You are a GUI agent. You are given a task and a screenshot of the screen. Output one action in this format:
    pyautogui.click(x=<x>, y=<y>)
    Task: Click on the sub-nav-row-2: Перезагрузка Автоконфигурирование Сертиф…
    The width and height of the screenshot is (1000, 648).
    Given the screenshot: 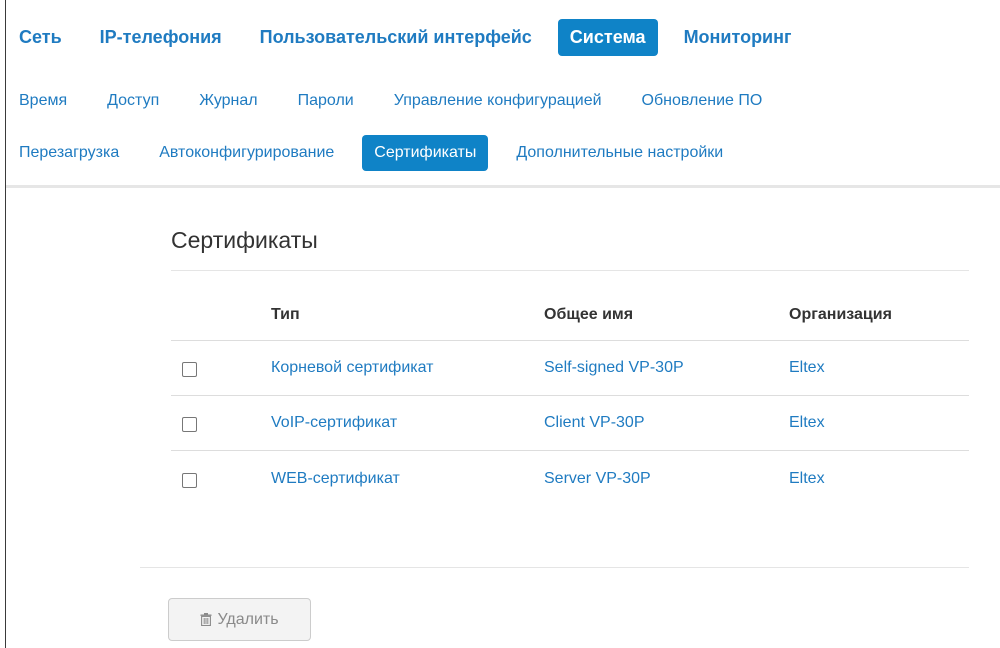 What is the action you would take?
    pyautogui.click(x=503, y=153)
    